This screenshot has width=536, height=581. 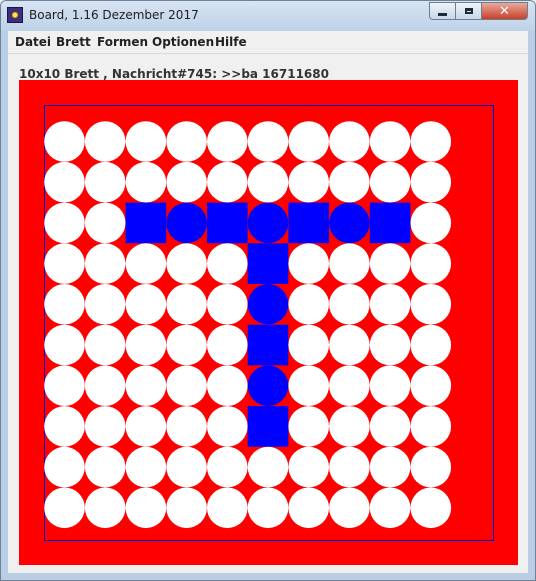 I want to click on menu-optionen: Optionen, so click(x=183, y=42).